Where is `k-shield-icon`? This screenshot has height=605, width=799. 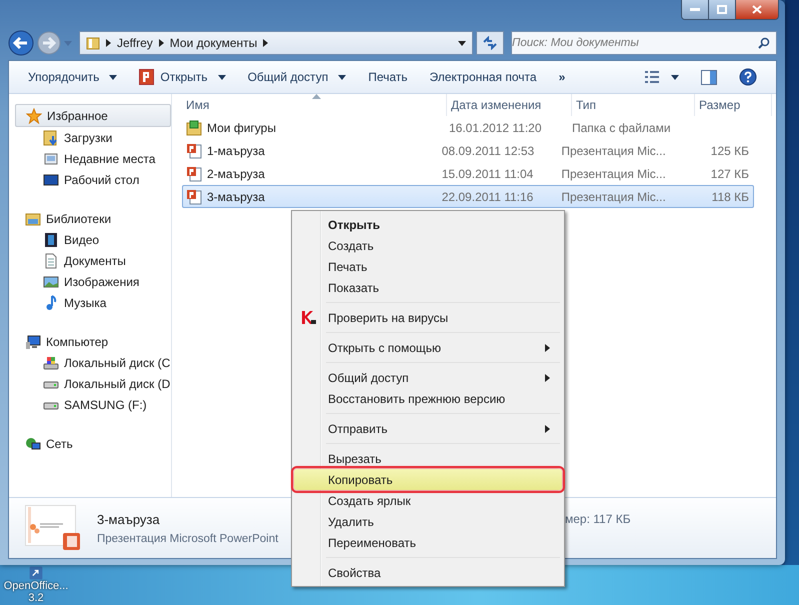 k-shield-icon is located at coordinates (309, 317).